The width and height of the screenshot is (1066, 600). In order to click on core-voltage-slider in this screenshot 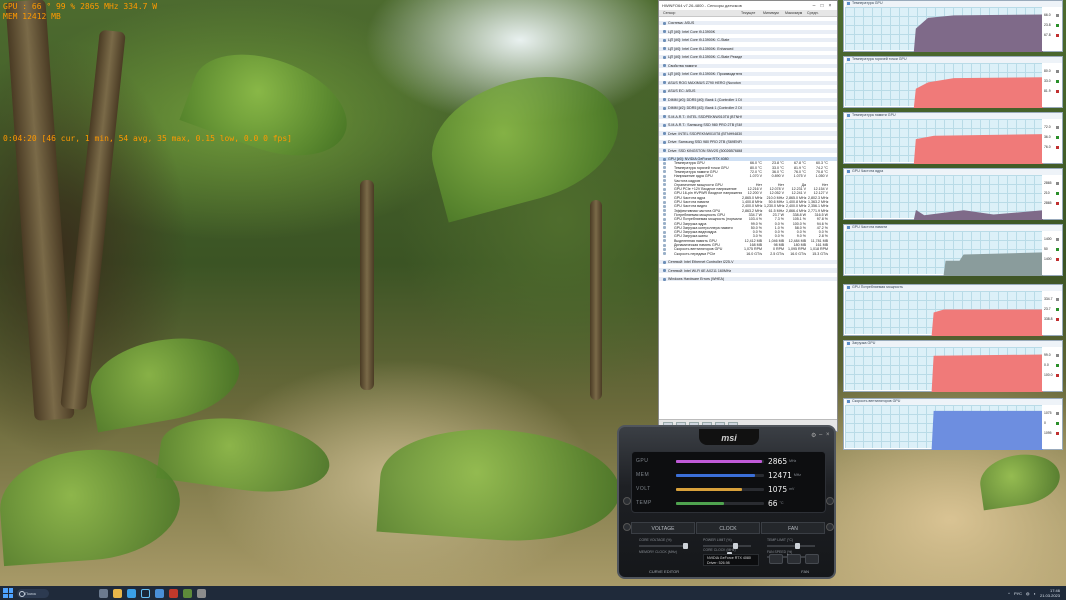, I will do `click(663, 546)`.